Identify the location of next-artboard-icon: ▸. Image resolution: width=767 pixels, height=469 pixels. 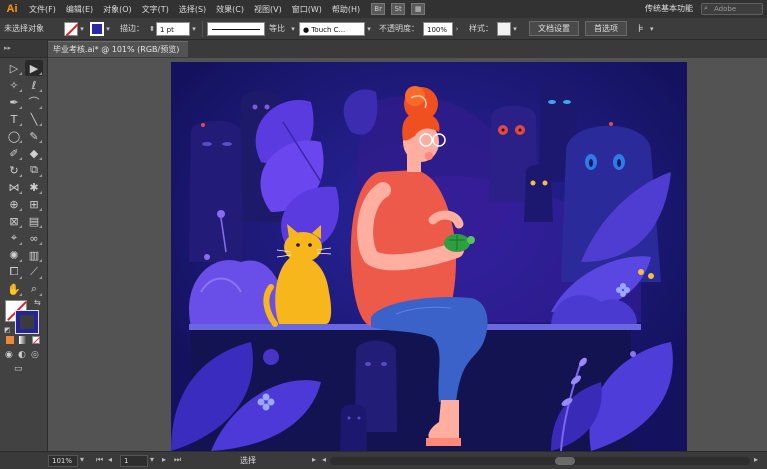
(164, 459).